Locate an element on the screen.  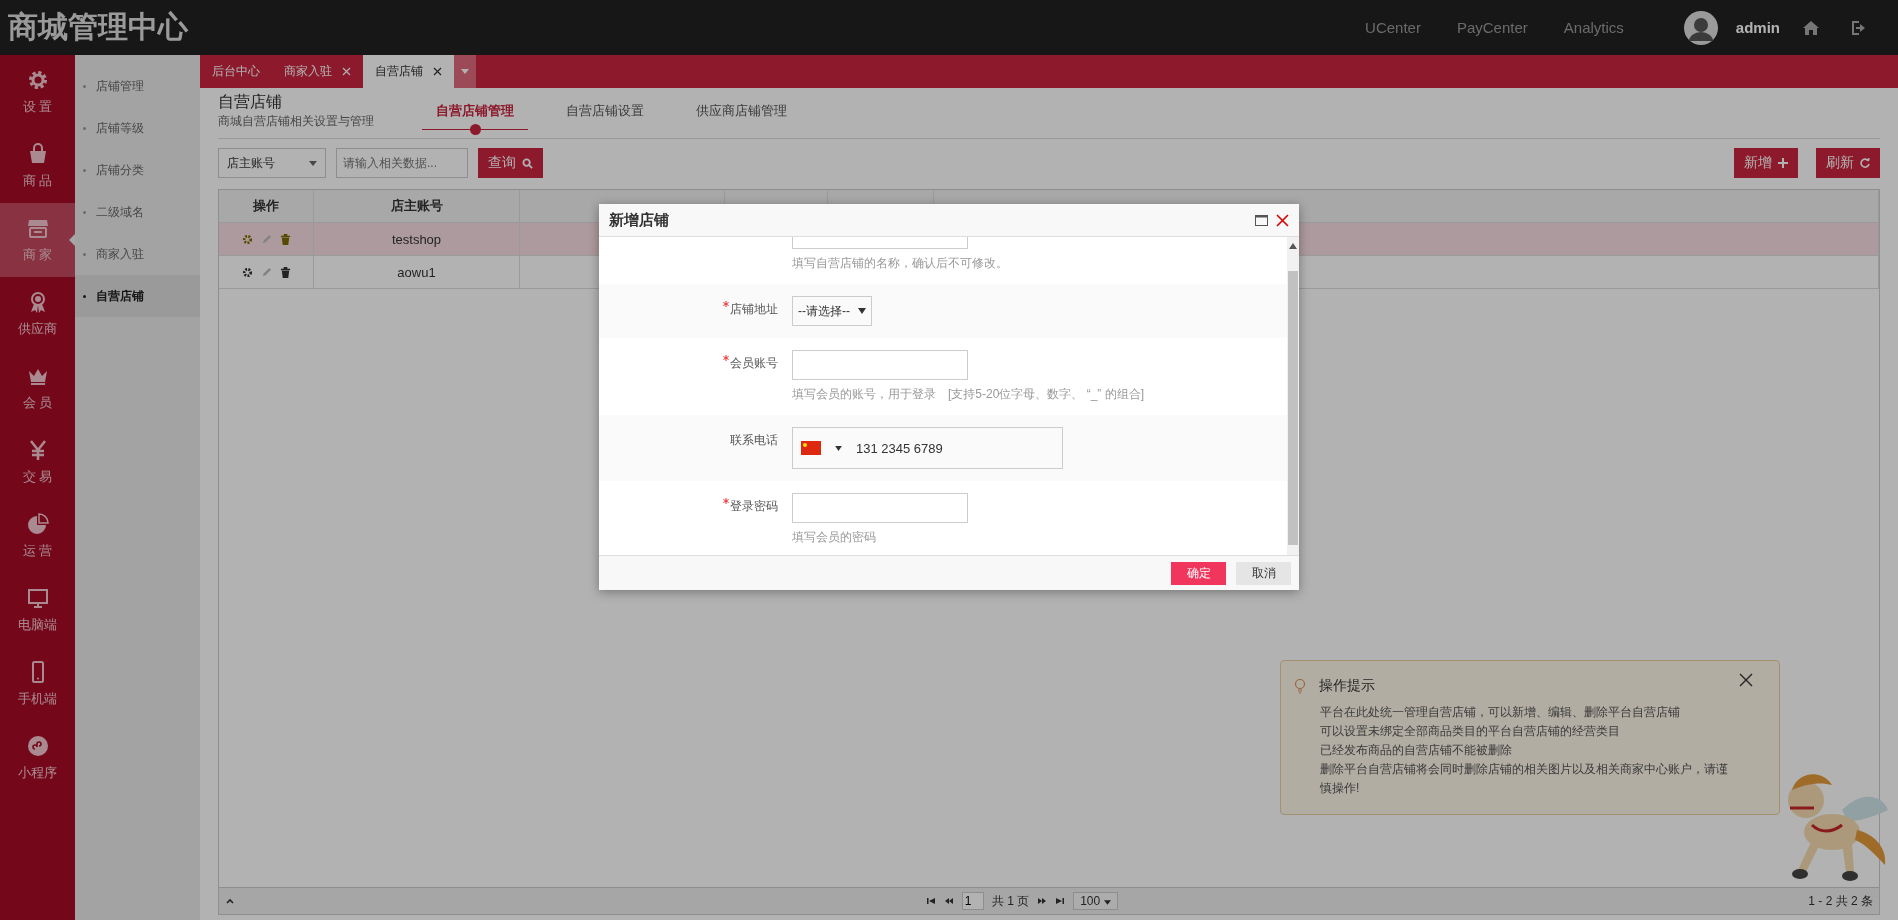
tip-text: 平台在此处统一管理自营店铺，可以新增、编辑、删除平台自营店铺 is located at coordinates (1500, 712).